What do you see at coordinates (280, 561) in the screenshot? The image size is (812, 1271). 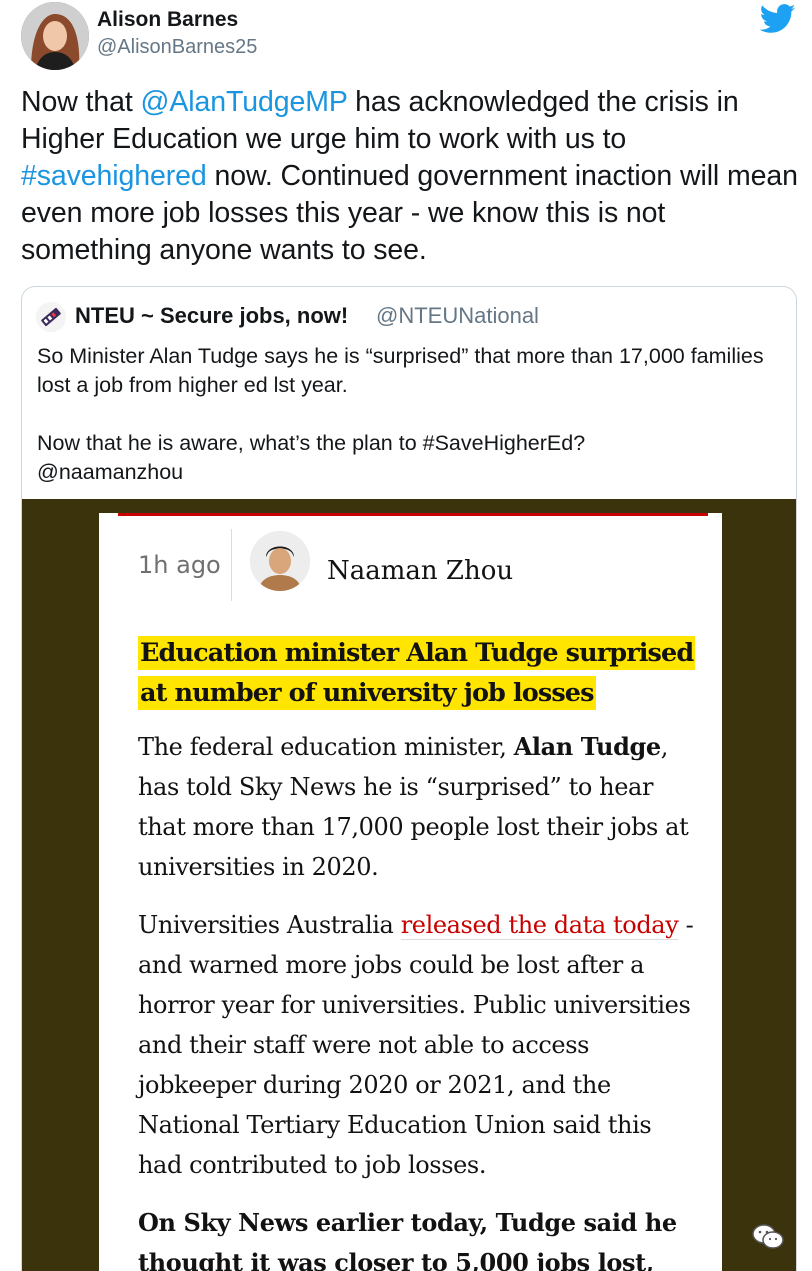 I see `article-author-avatar` at bounding box center [280, 561].